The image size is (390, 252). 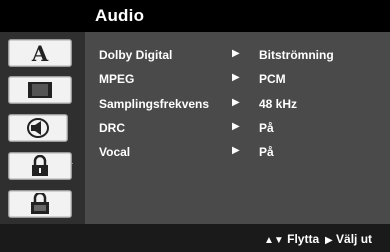 What do you see at coordinates (296, 55) in the screenshot?
I see `setting-value: Bitströmning` at bounding box center [296, 55].